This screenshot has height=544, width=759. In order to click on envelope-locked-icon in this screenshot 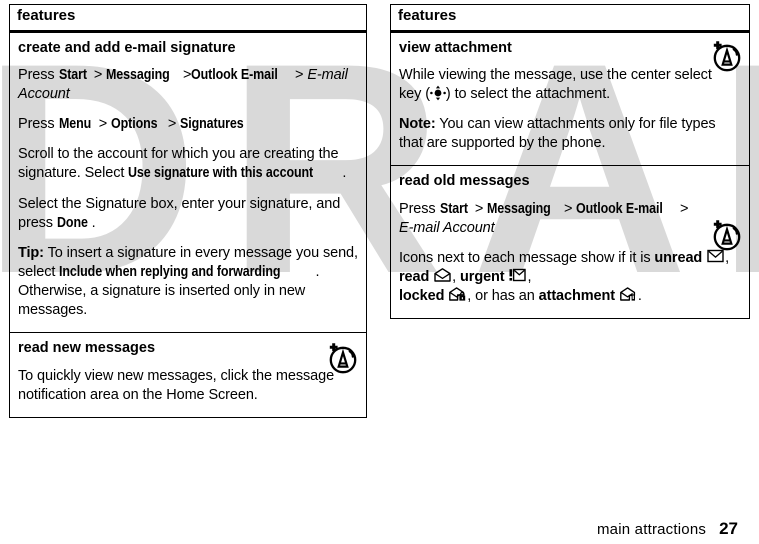, I will do `click(457, 294)`.